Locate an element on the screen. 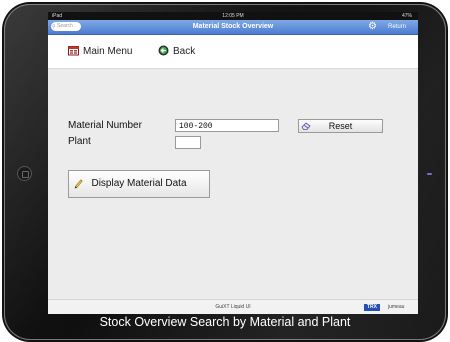 Image resolution: width=450 pixels, height=342 pixels. menu-icon is located at coordinates (73, 51).